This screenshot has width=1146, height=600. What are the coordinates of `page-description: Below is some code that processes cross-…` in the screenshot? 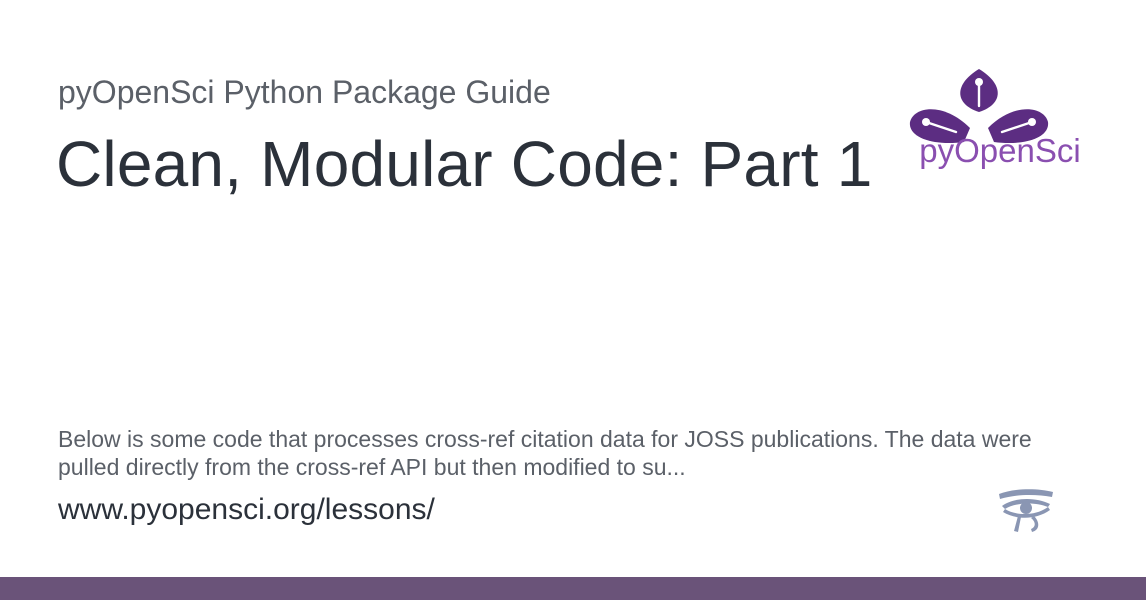 It's located at (545, 453).